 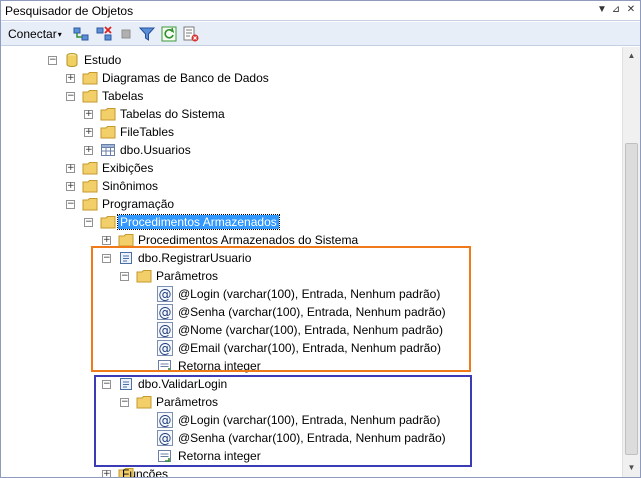 I want to click on node-label: FileTables, so click(x=147, y=132).